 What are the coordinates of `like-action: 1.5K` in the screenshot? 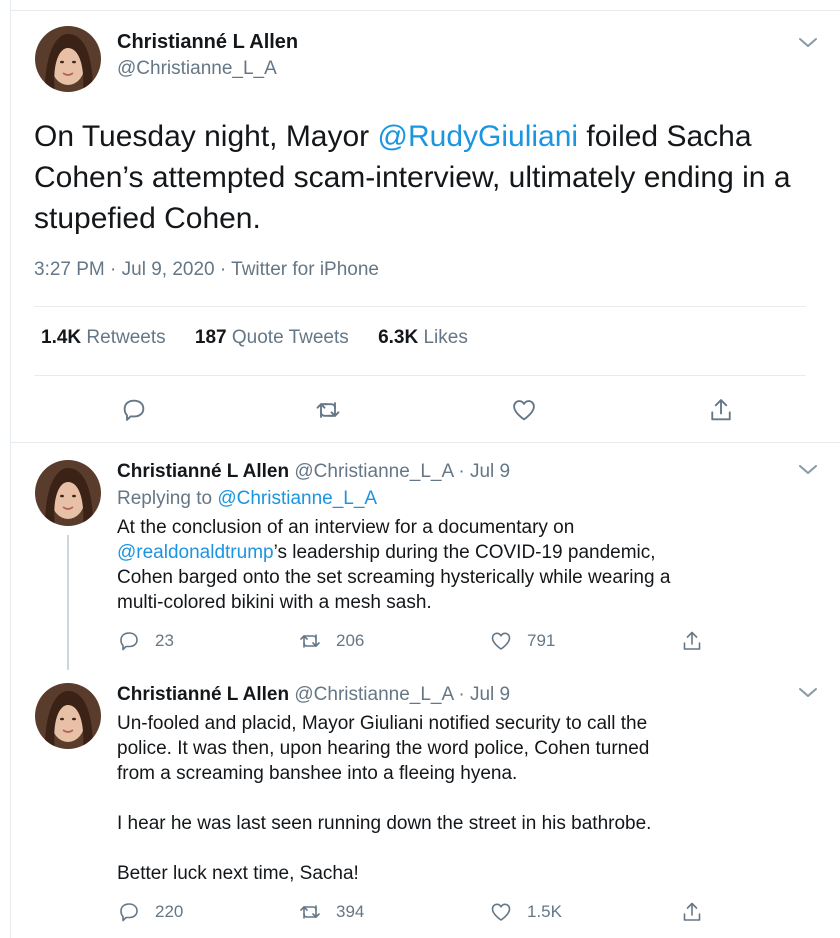 It's located at (525, 912).